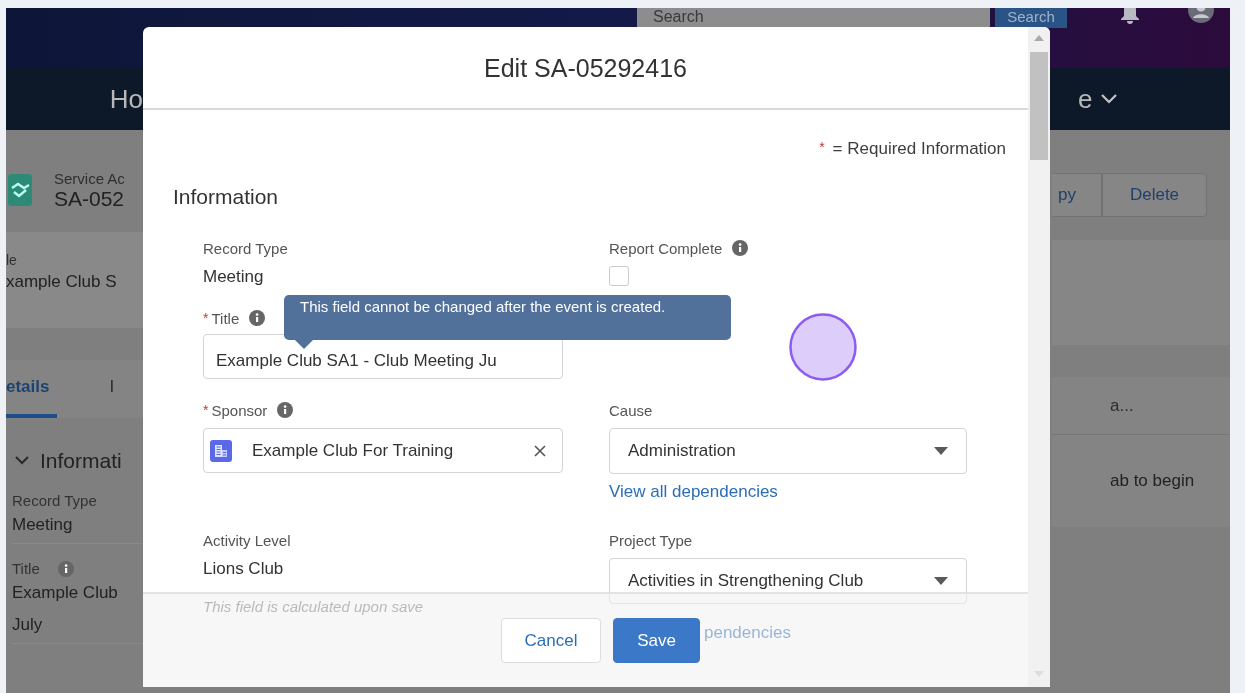  What do you see at coordinates (1130, 16) in the screenshot?
I see `bell-icon` at bounding box center [1130, 16].